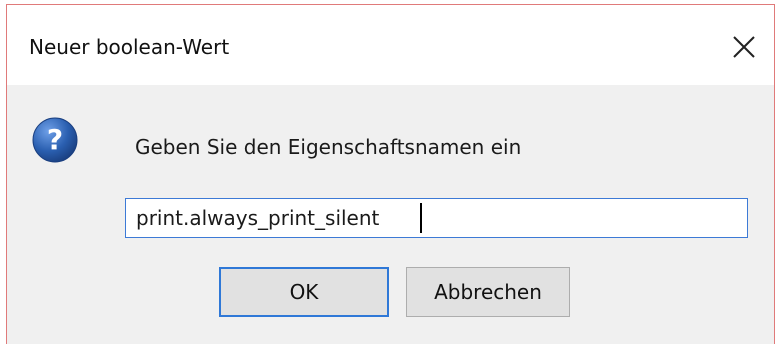 The height and width of the screenshot is (344, 783). I want to click on text-caret, so click(421, 218).